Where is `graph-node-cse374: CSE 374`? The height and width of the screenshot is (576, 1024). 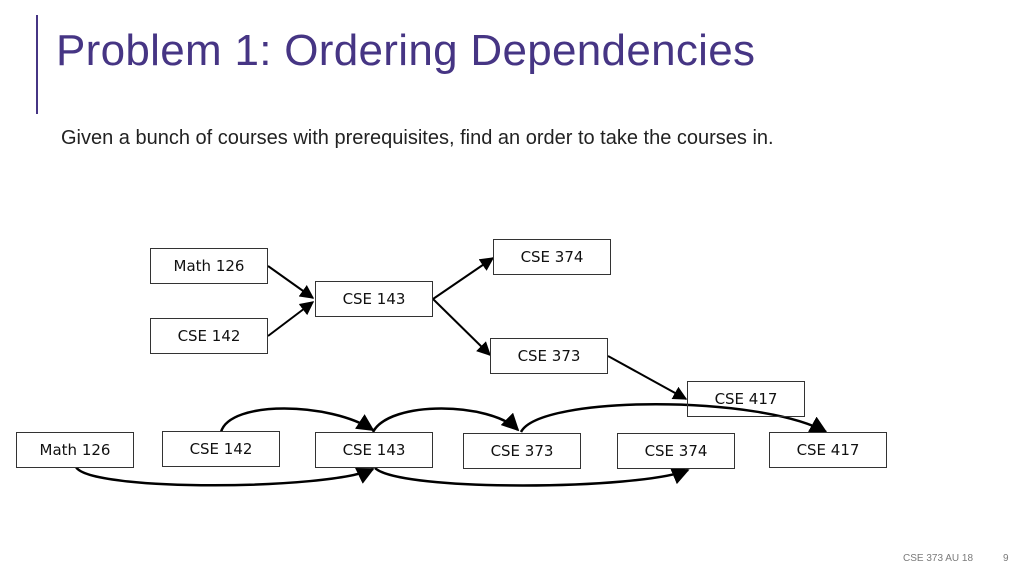
graph-node-cse374: CSE 374 is located at coordinates (552, 257).